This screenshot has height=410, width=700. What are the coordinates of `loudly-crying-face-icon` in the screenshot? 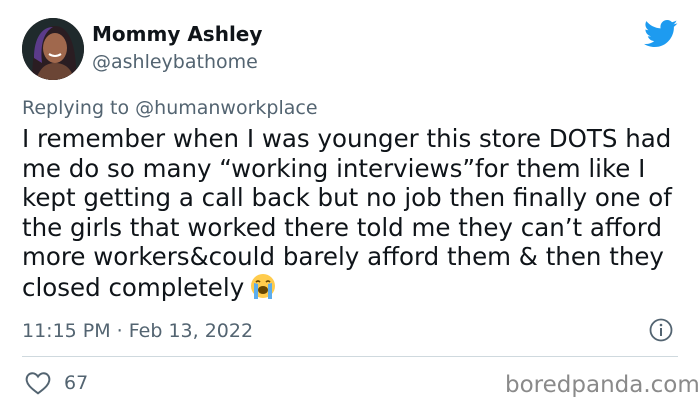 It's located at (263, 286).